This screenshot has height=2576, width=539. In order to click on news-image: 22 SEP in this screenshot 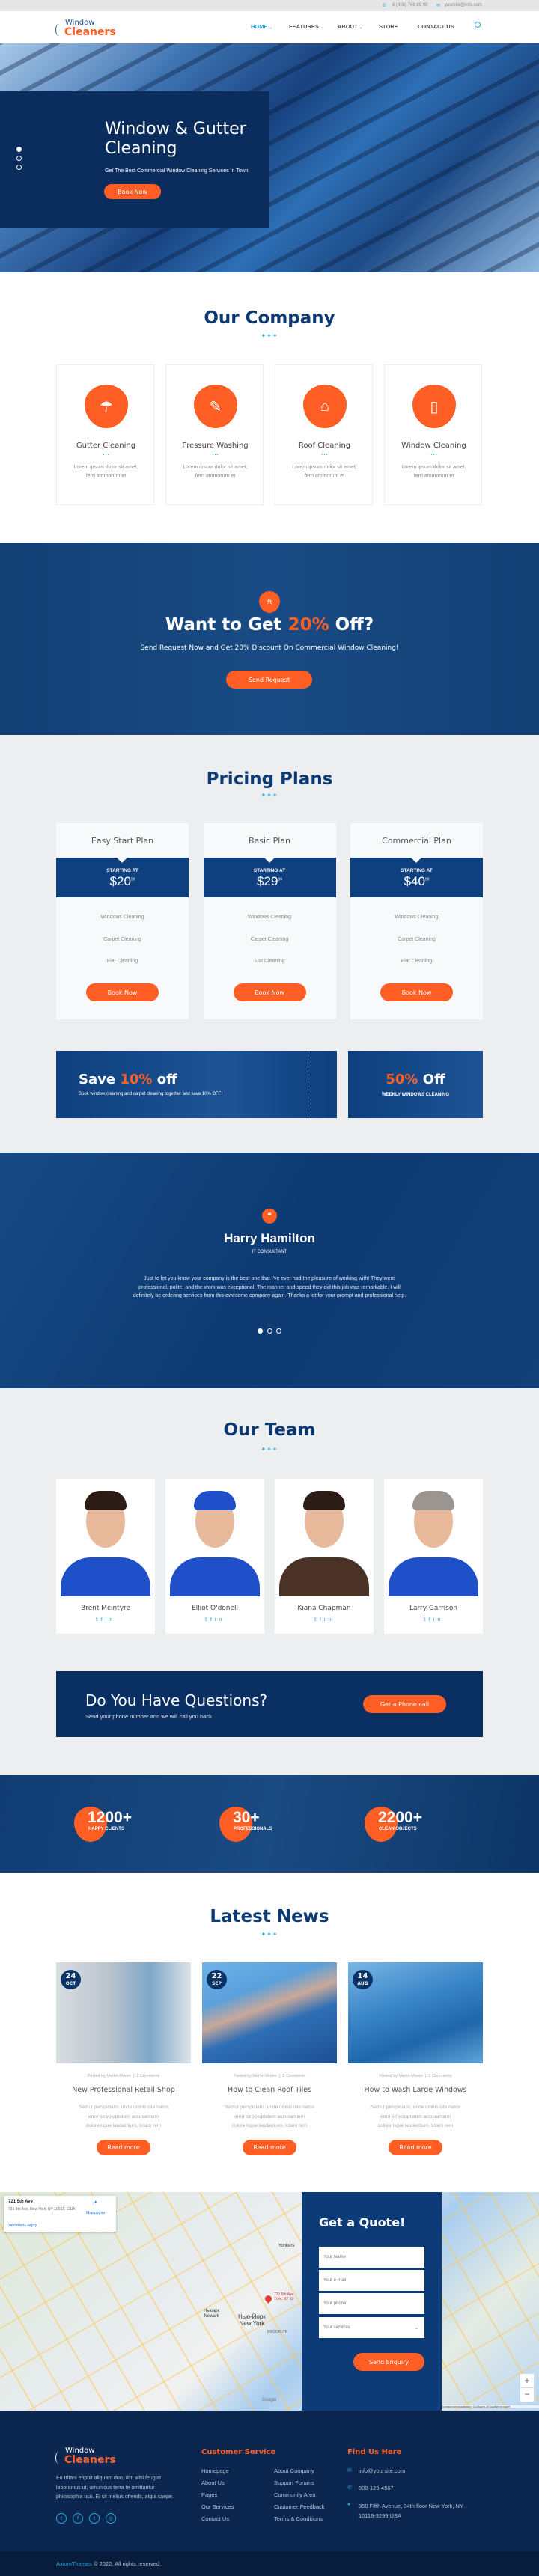, I will do `click(269, 2012)`.